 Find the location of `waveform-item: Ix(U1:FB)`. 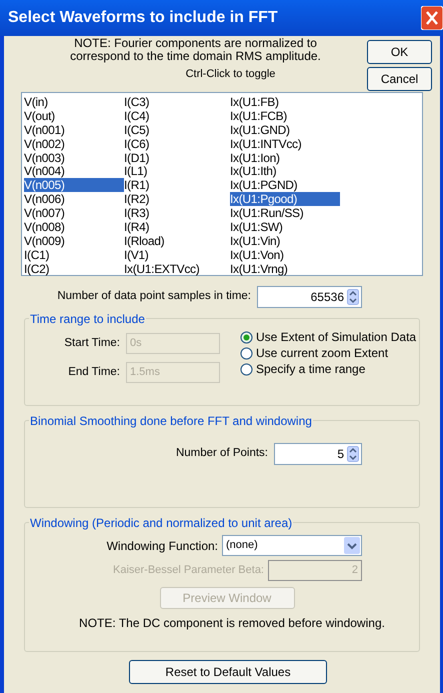

waveform-item: Ix(U1:FB) is located at coordinates (285, 102).